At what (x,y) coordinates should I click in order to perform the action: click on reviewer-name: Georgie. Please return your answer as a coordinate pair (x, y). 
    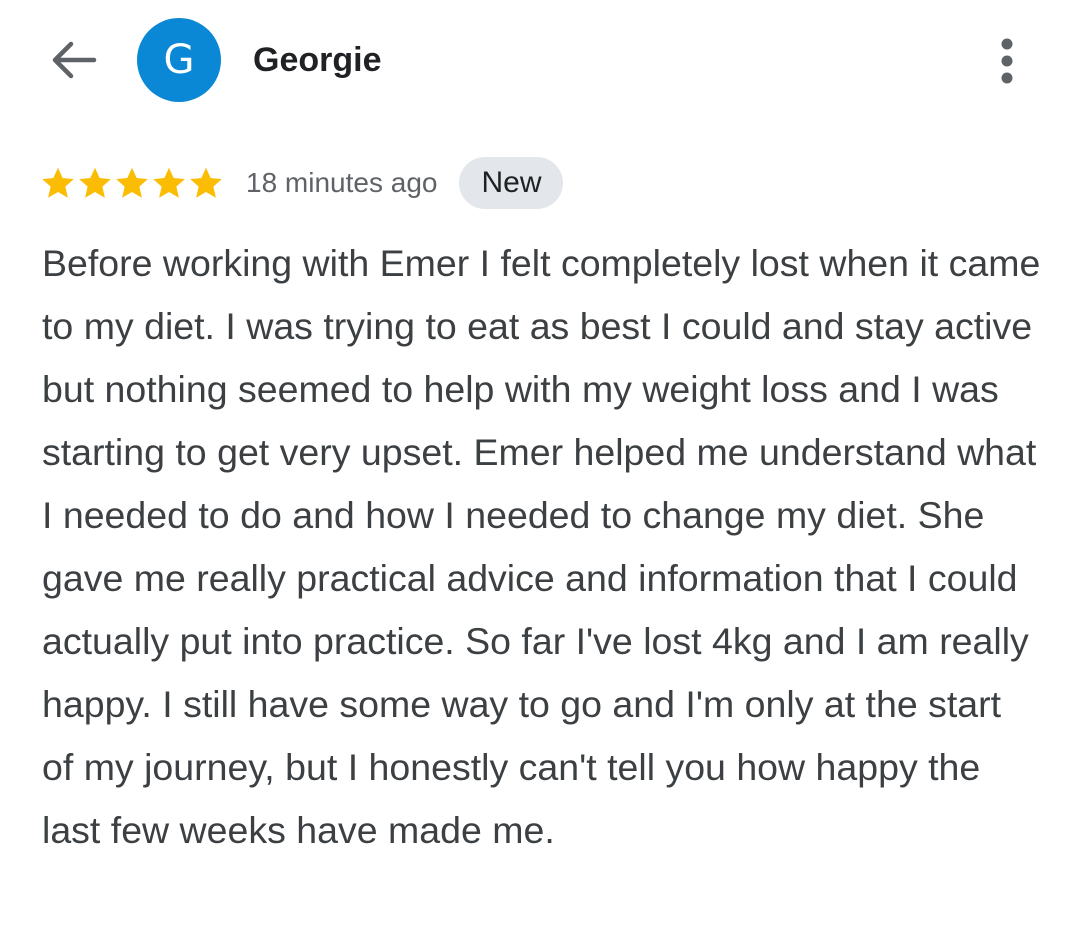
    Looking at the image, I should click on (317, 60).